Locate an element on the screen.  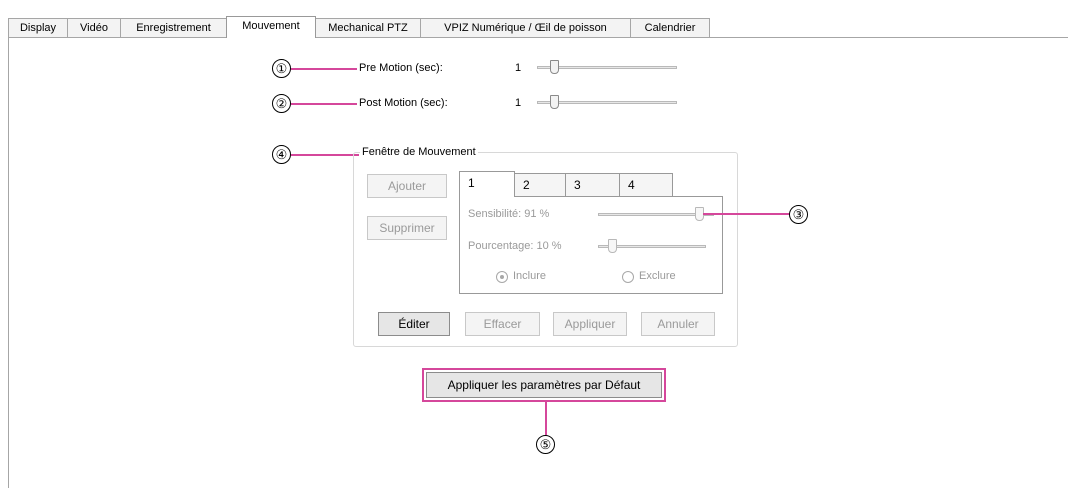
pre-motion-slider-thumb is located at coordinates (554, 67).